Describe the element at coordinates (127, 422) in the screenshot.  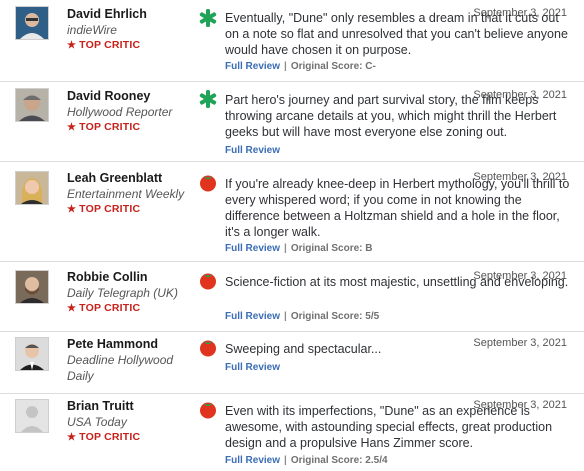
I see `publication-name: USA Today` at that location.